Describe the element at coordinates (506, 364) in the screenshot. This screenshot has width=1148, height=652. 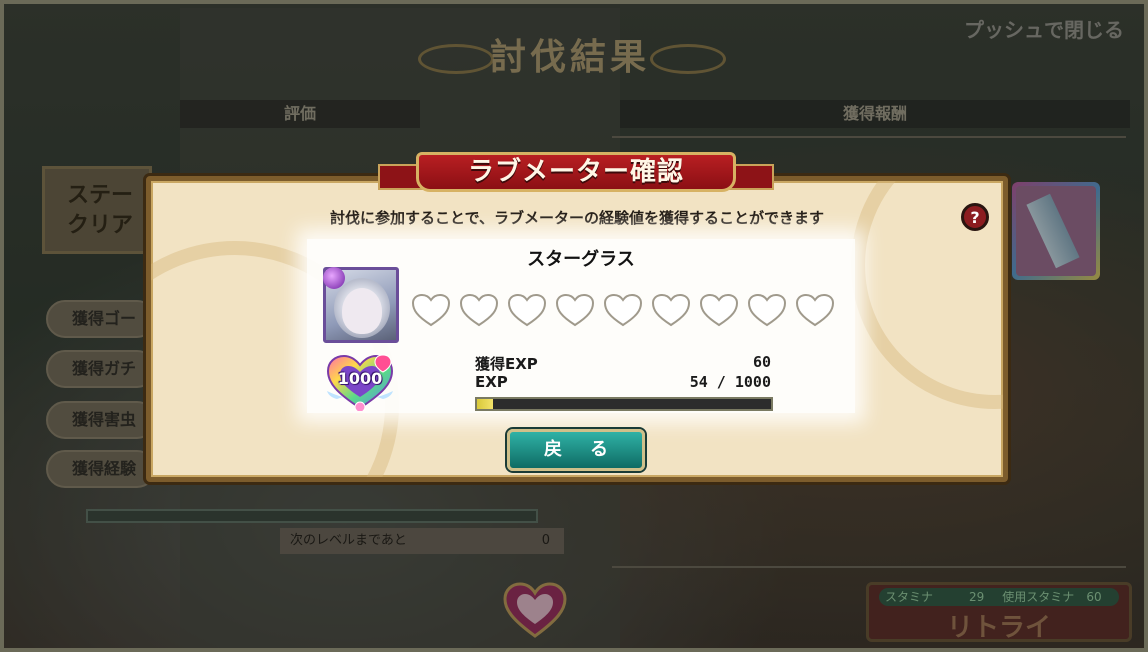
I see `gained-exp-label: 獲得EXP` at that location.